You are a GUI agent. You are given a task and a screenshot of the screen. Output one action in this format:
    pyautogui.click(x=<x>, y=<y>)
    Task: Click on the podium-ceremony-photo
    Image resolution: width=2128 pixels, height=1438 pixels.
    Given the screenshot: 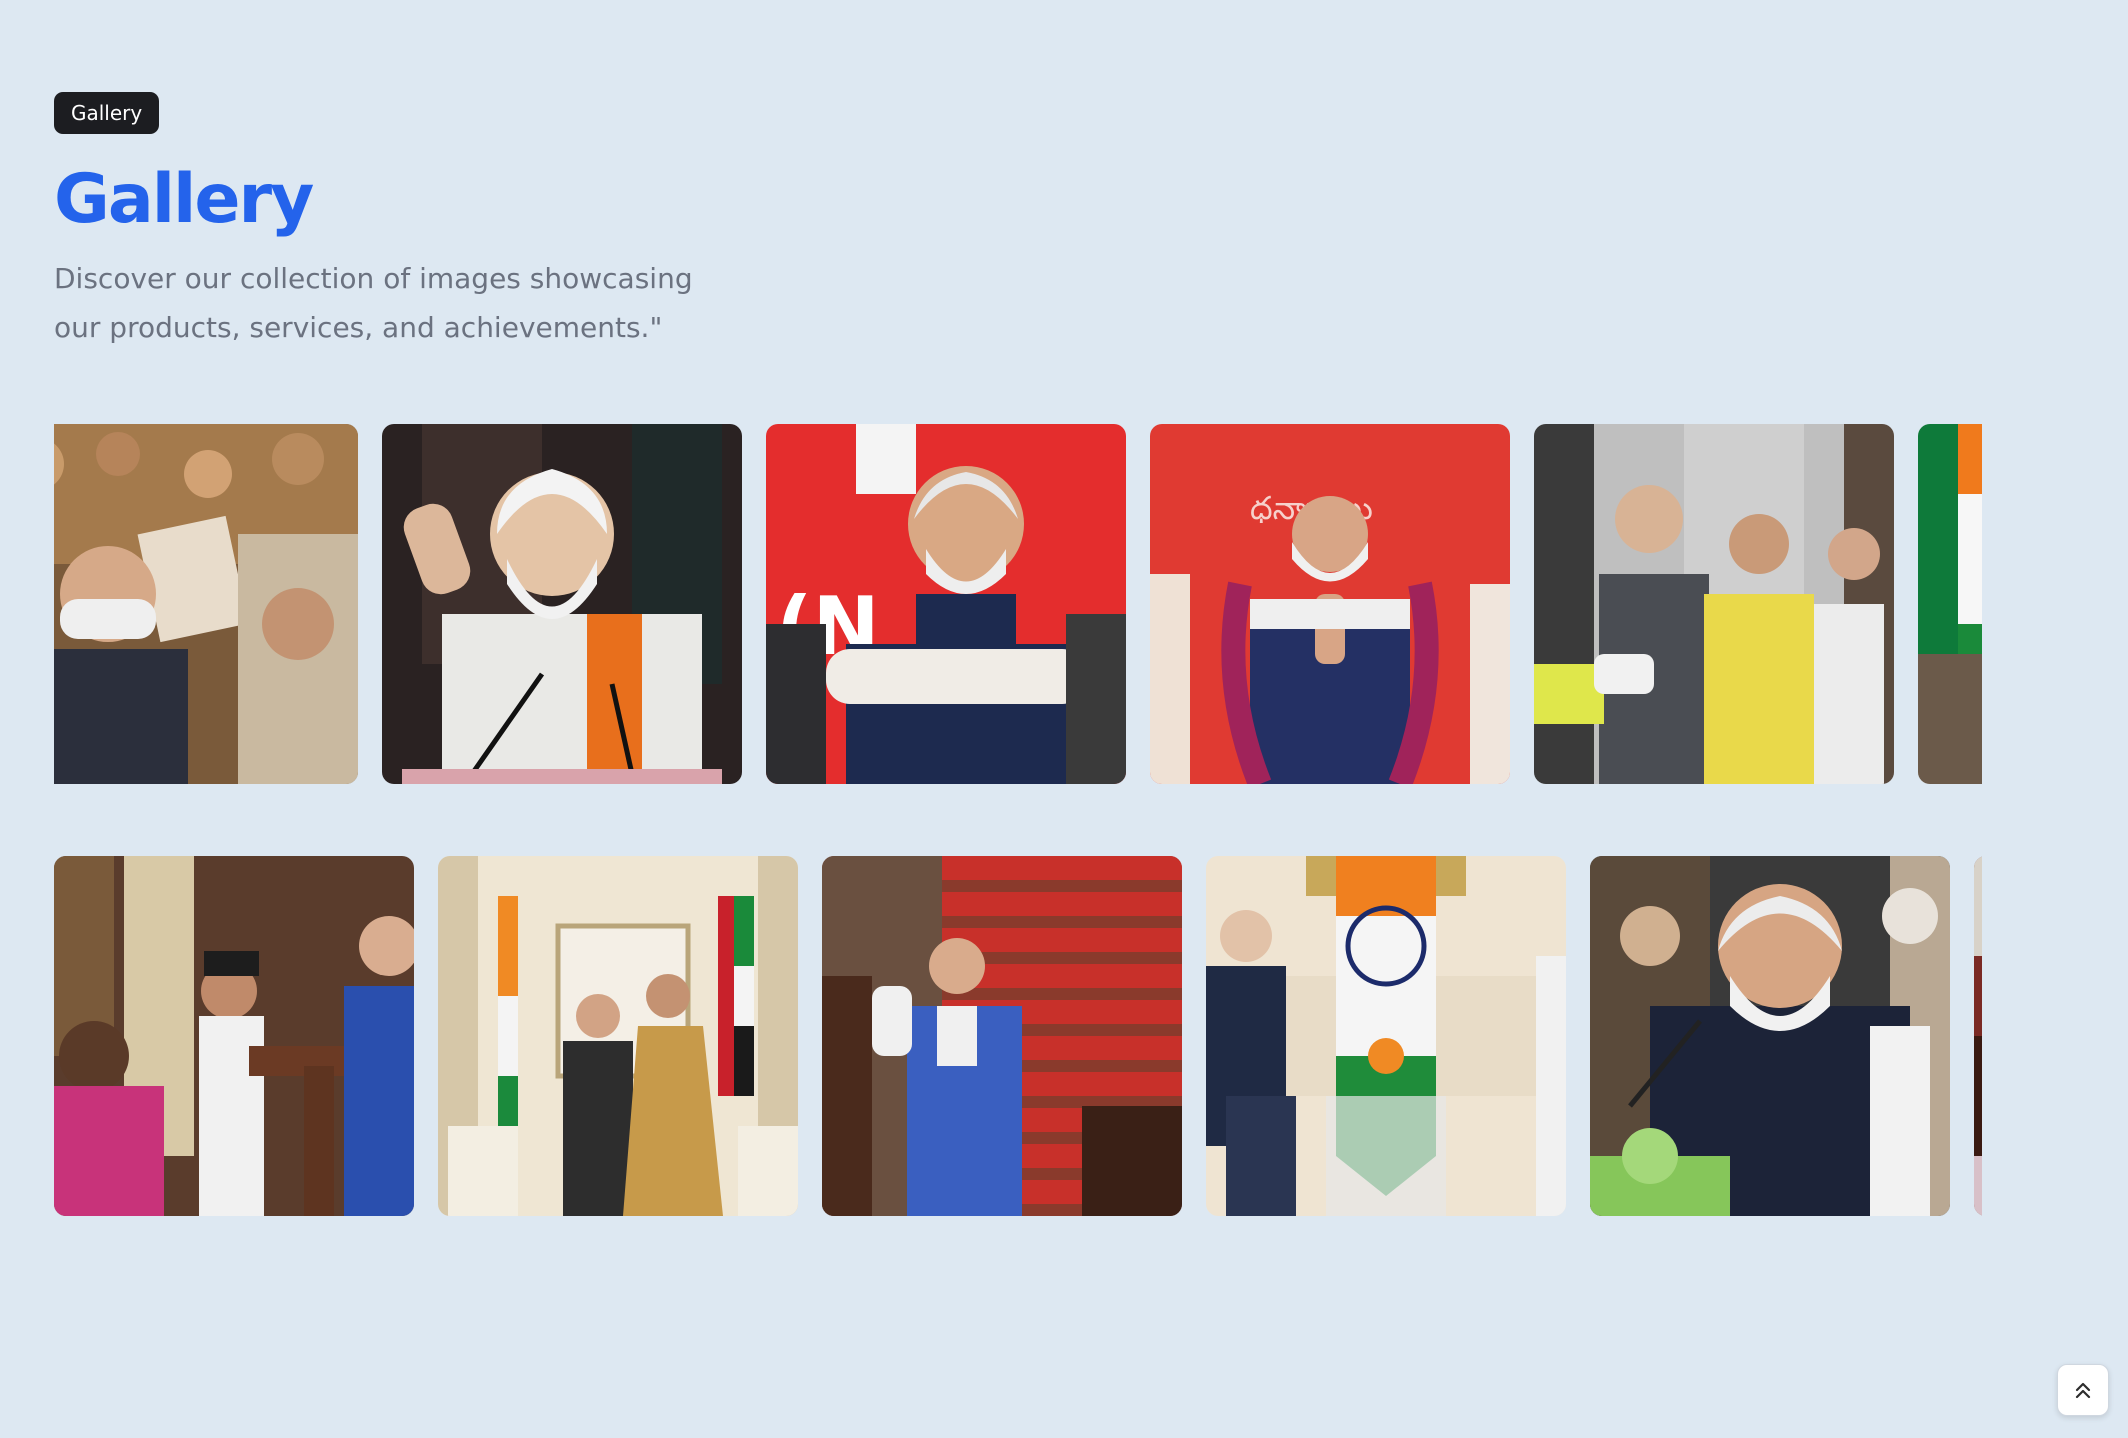 What is the action you would take?
    pyautogui.click(x=234, y=1036)
    